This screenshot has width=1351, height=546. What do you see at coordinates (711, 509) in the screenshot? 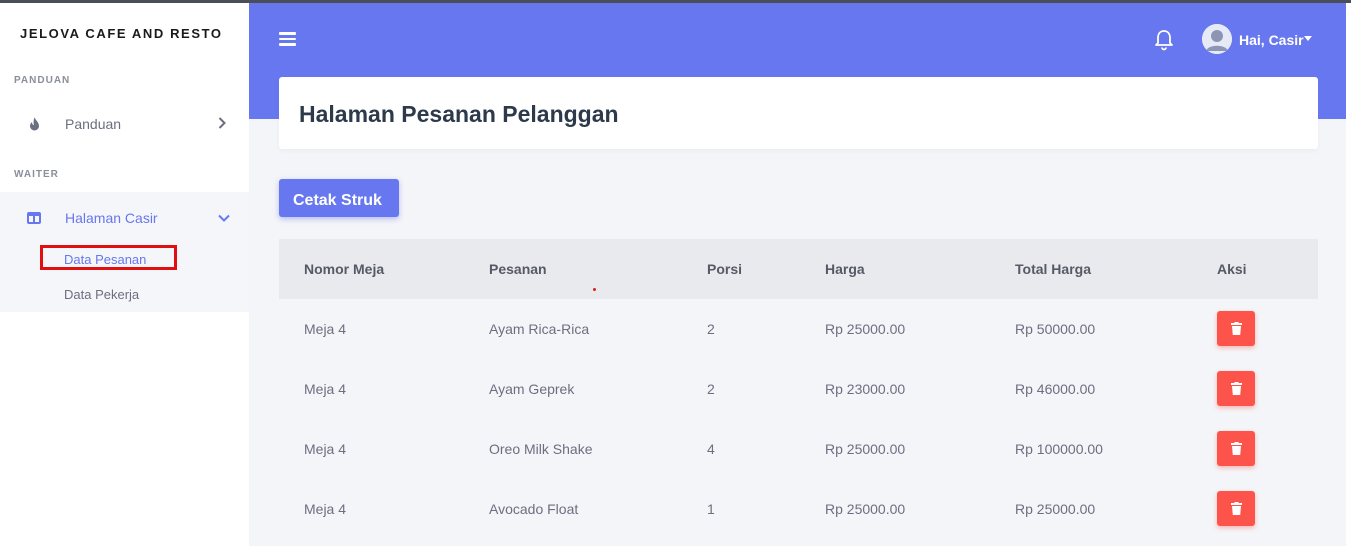
I see `cell-porsi: 1` at bounding box center [711, 509].